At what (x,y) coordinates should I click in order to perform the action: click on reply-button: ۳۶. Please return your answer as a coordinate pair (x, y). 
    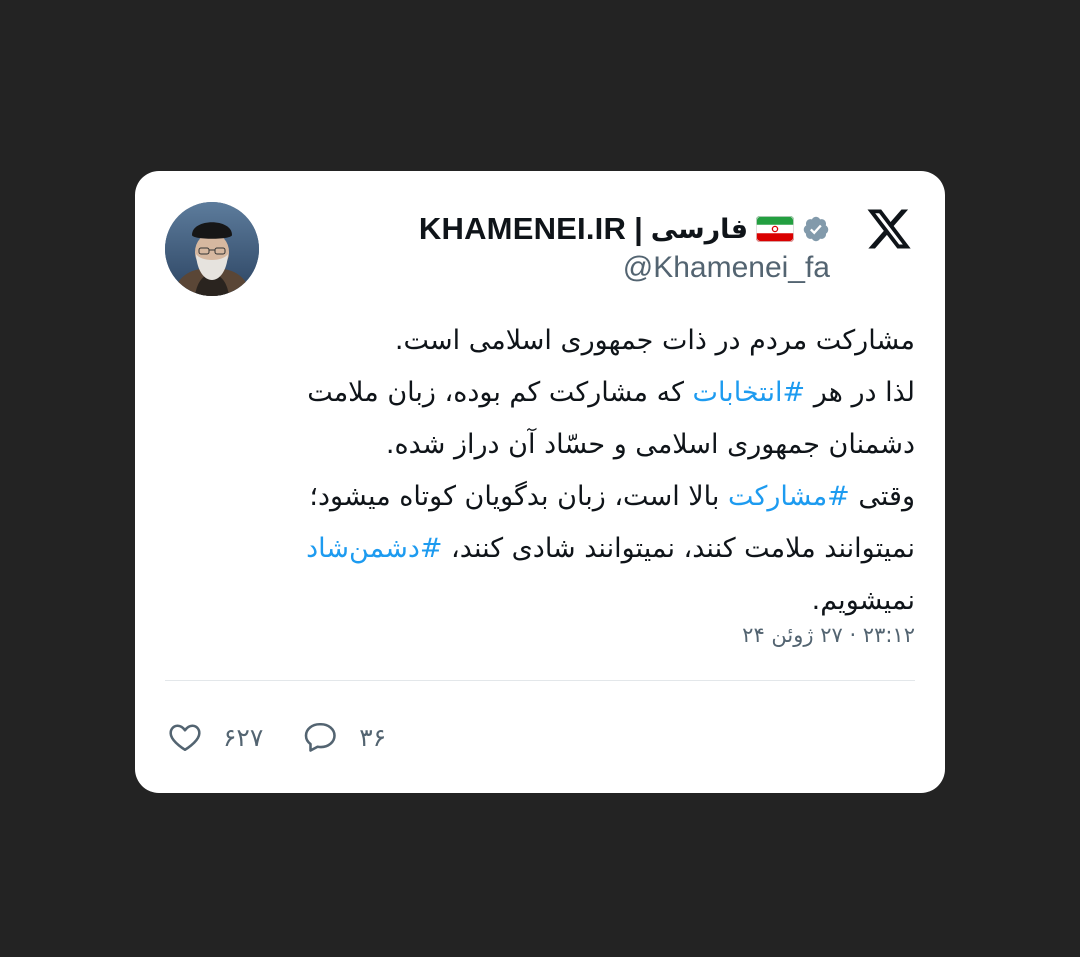
    Looking at the image, I should click on (344, 737).